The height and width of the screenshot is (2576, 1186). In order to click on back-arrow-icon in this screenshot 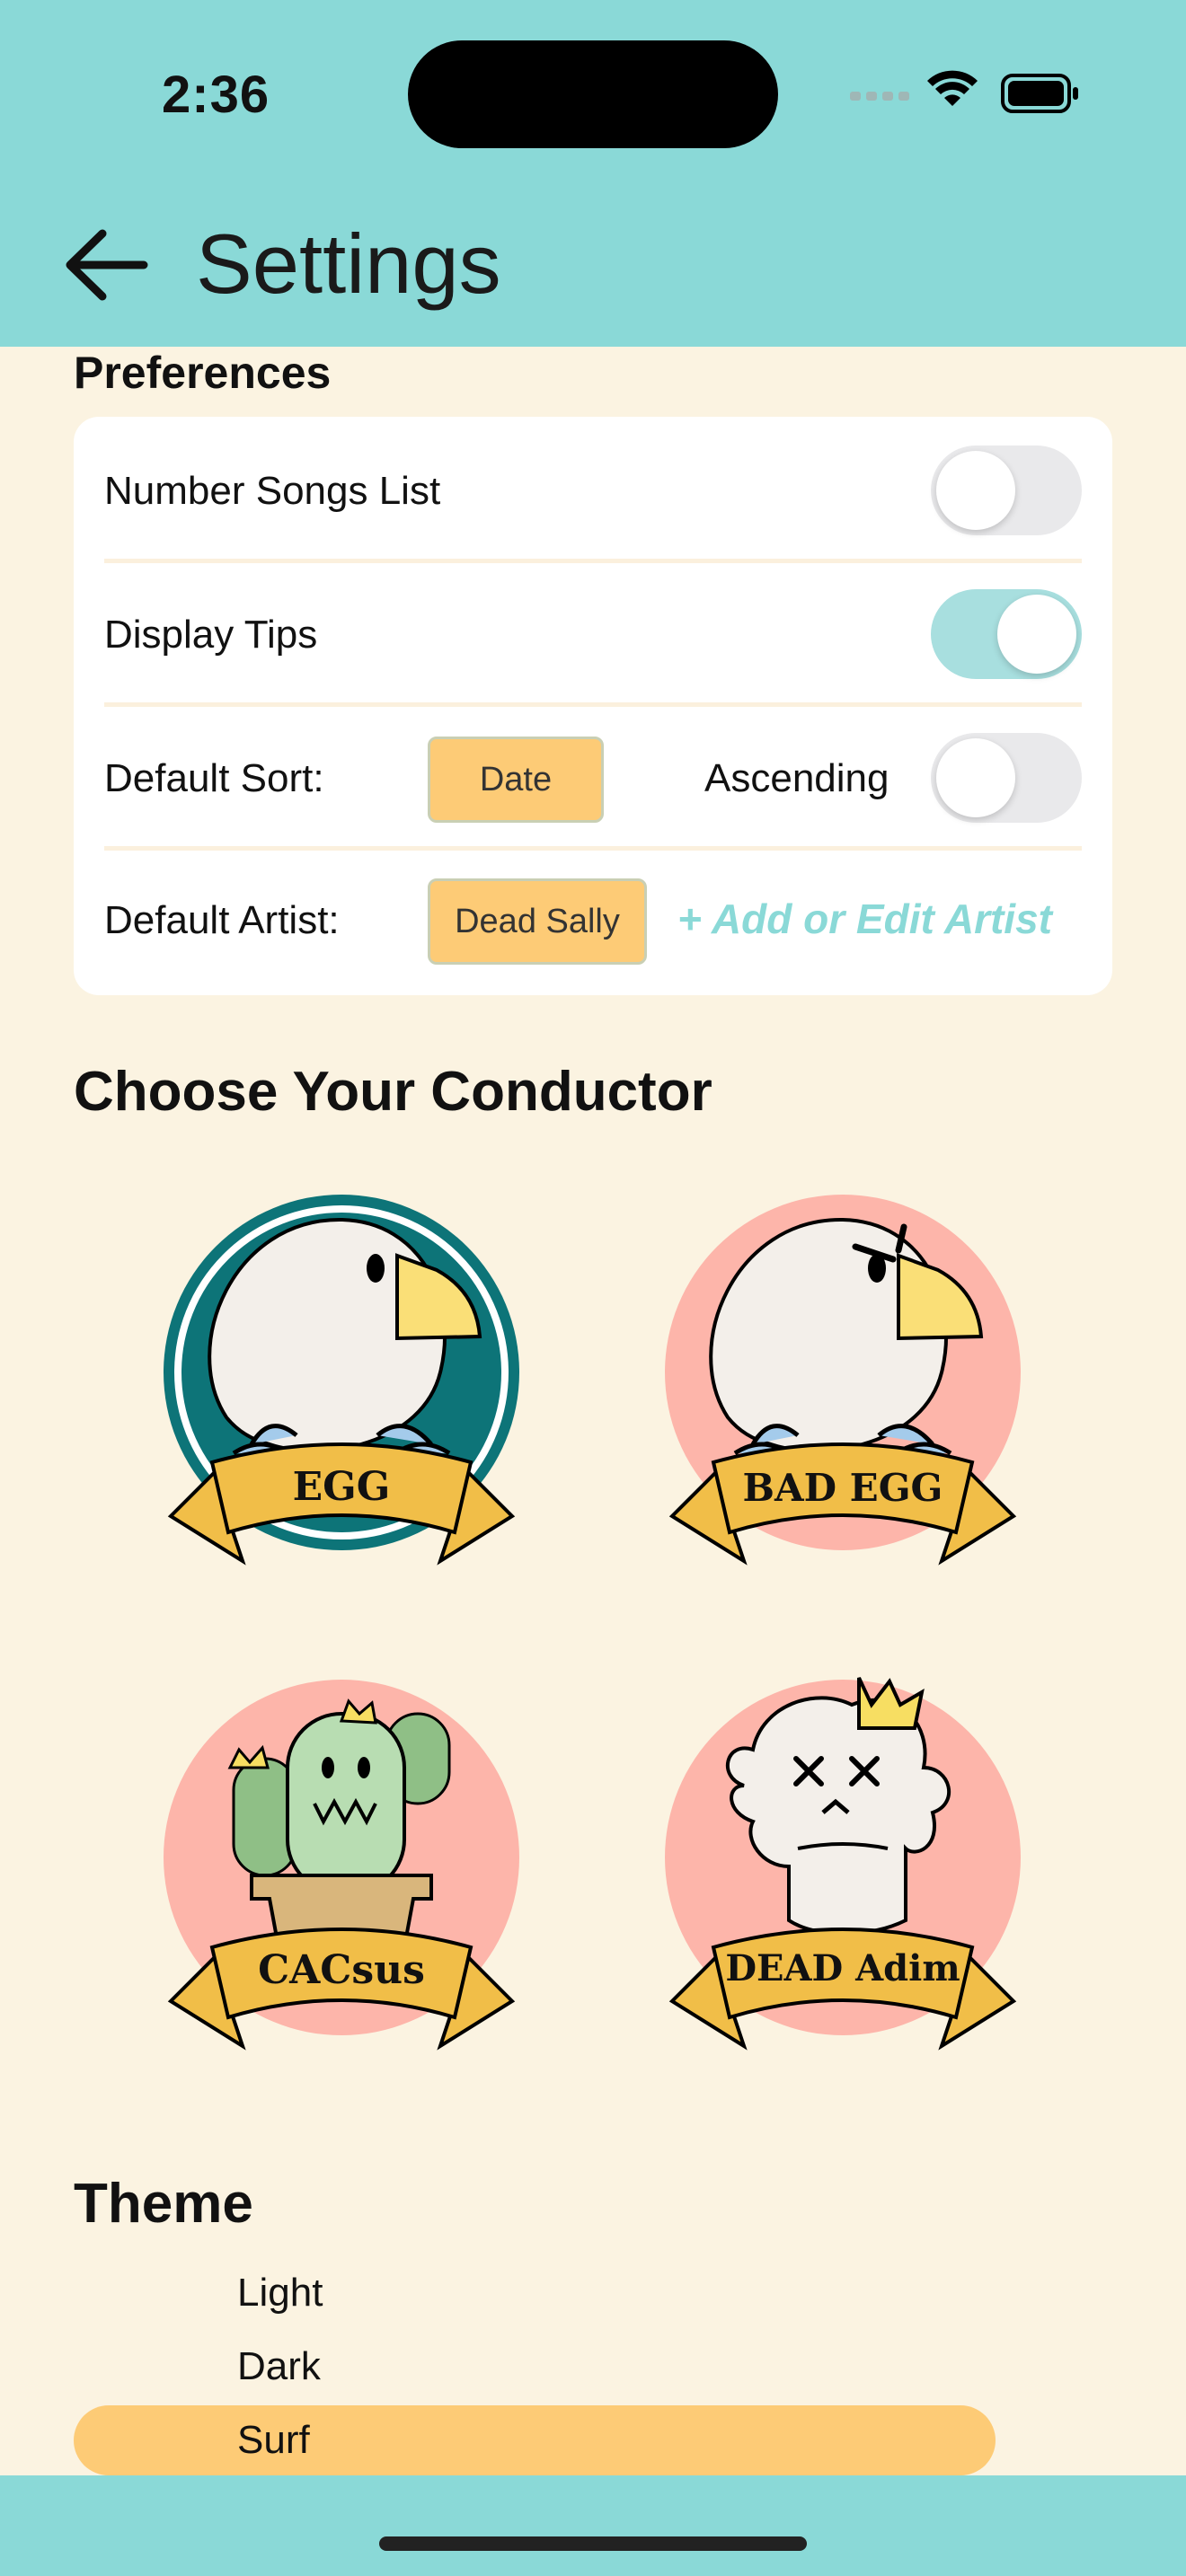, I will do `click(108, 265)`.